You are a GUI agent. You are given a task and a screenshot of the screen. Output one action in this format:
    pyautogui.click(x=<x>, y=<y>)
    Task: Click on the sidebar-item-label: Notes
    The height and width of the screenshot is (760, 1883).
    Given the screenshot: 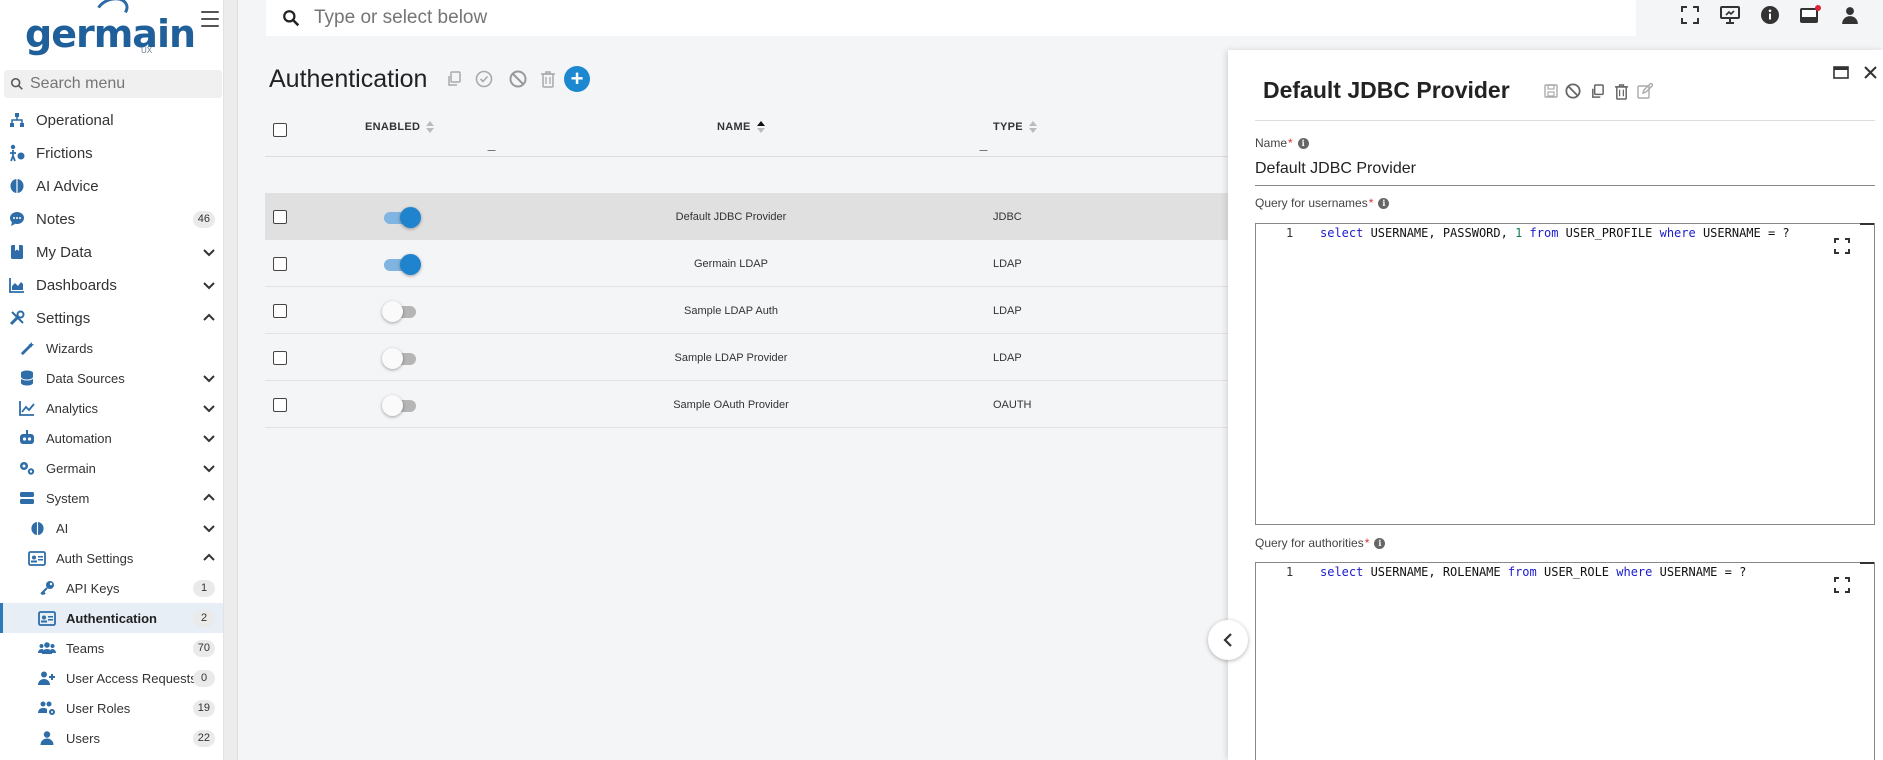 What is the action you would take?
    pyautogui.click(x=56, y=219)
    